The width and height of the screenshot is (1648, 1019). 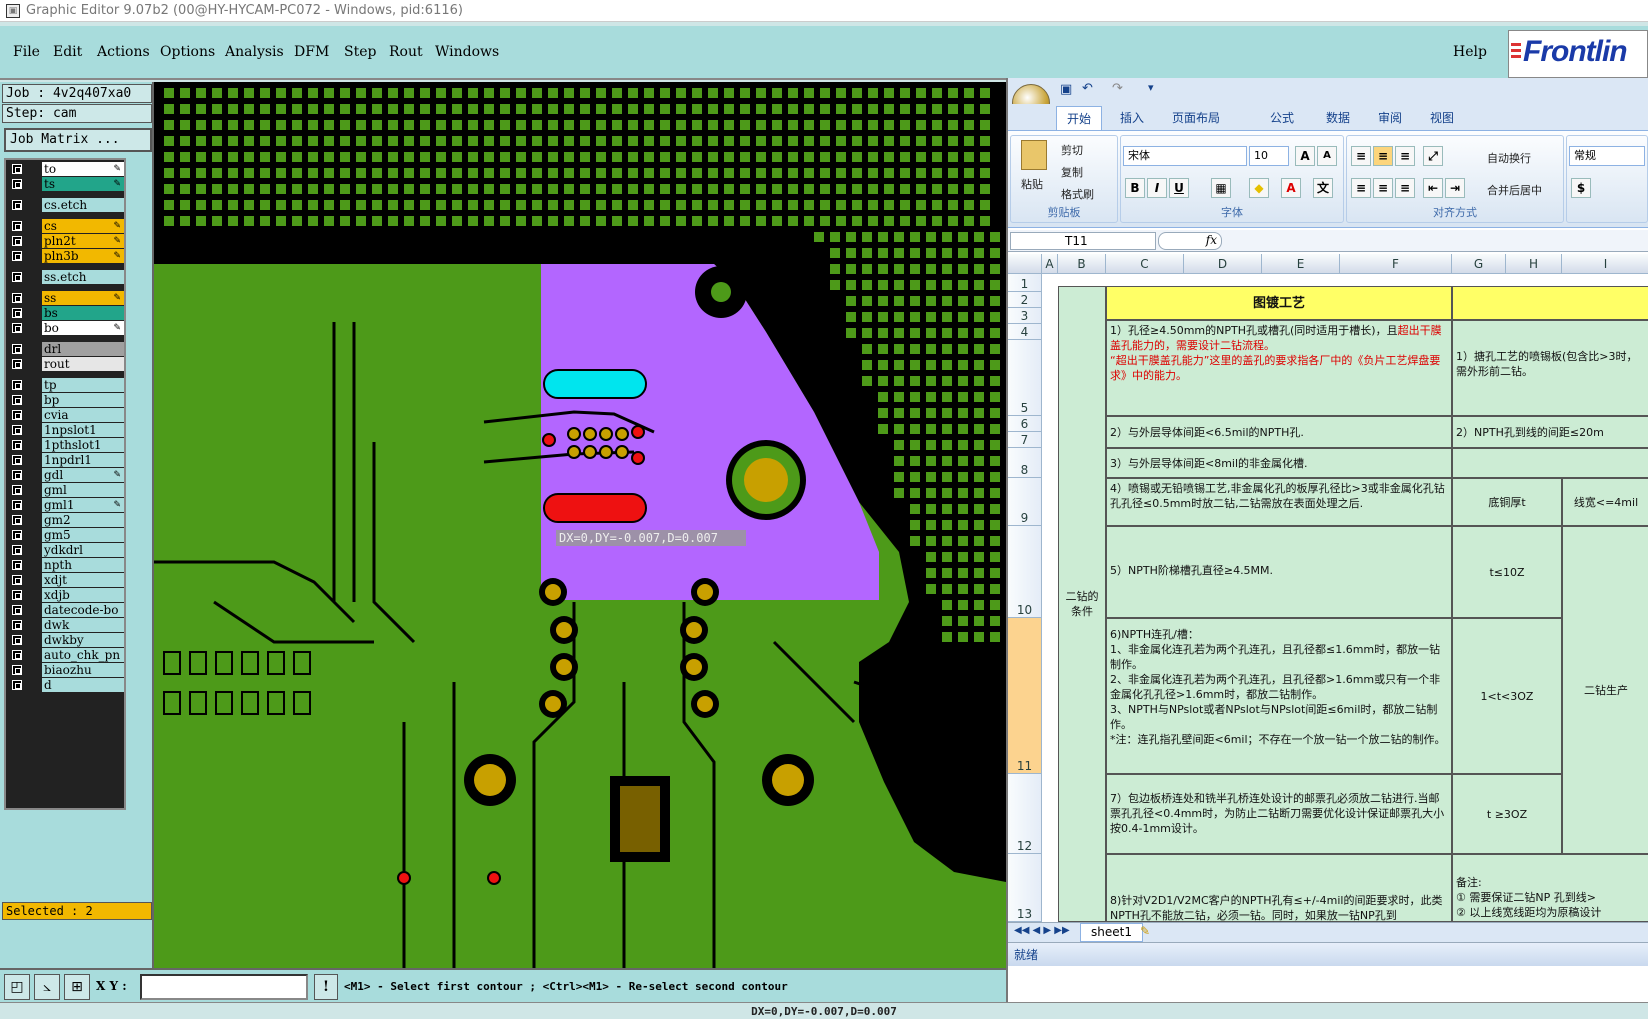 I want to click on layer-row-xdjb: xdjb, so click(x=66, y=595).